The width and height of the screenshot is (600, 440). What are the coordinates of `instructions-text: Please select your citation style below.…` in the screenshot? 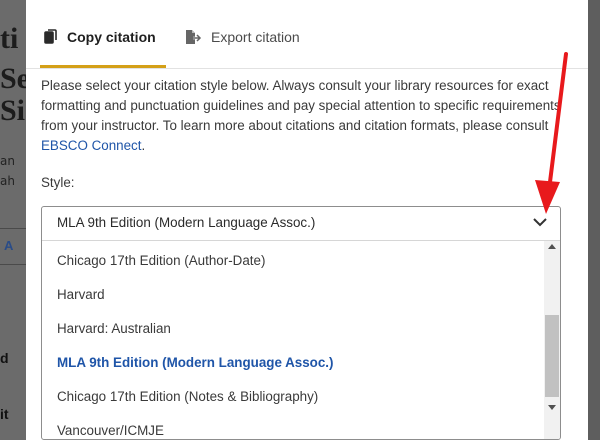 It's located at (301, 105).